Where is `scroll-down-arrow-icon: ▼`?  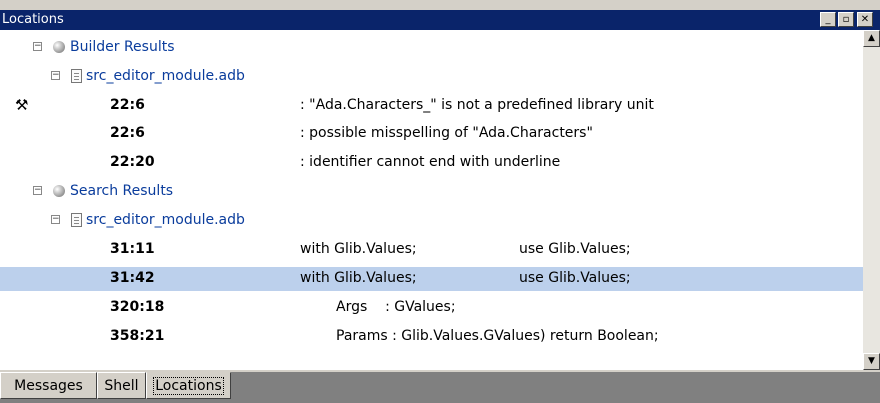 scroll-down-arrow-icon: ▼ is located at coordinates (871, 361).